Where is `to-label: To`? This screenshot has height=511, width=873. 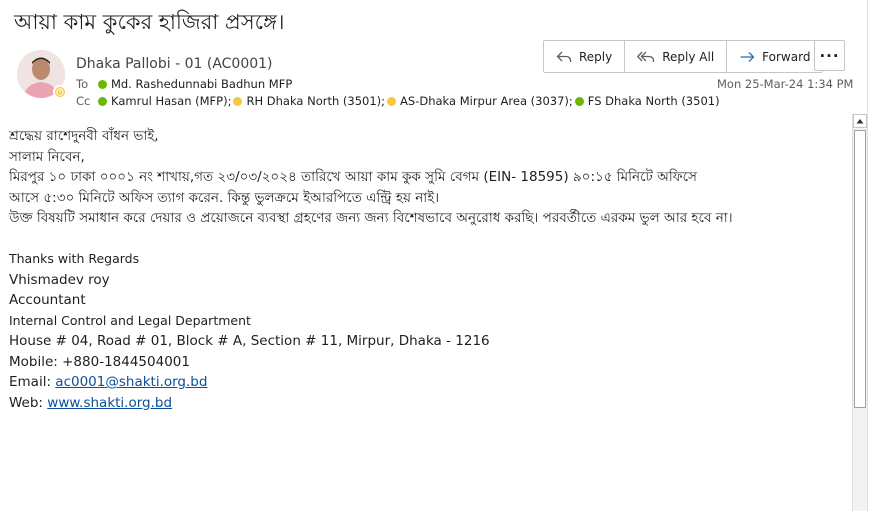
to-label: To is located at coordinates (82, 84).